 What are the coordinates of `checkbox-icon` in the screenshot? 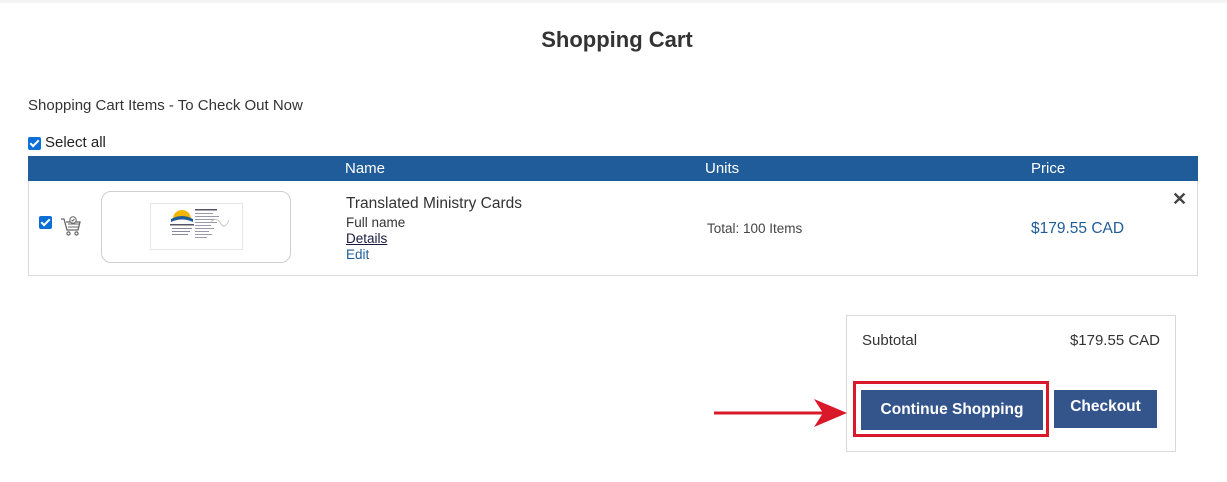 It's located at (34, 143).